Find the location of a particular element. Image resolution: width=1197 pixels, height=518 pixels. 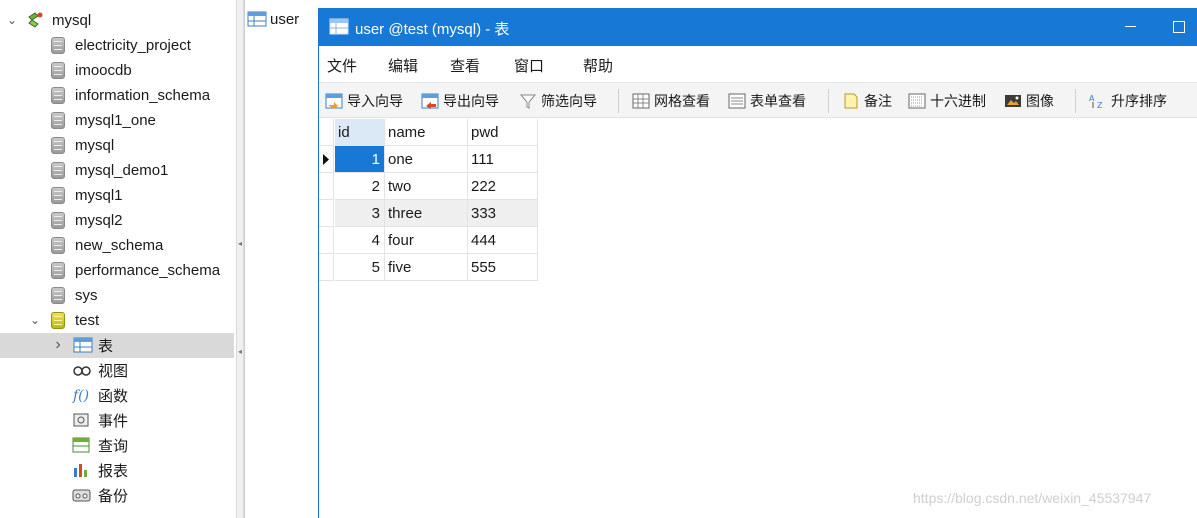

grid-corner is located at coordinates (326, 132).